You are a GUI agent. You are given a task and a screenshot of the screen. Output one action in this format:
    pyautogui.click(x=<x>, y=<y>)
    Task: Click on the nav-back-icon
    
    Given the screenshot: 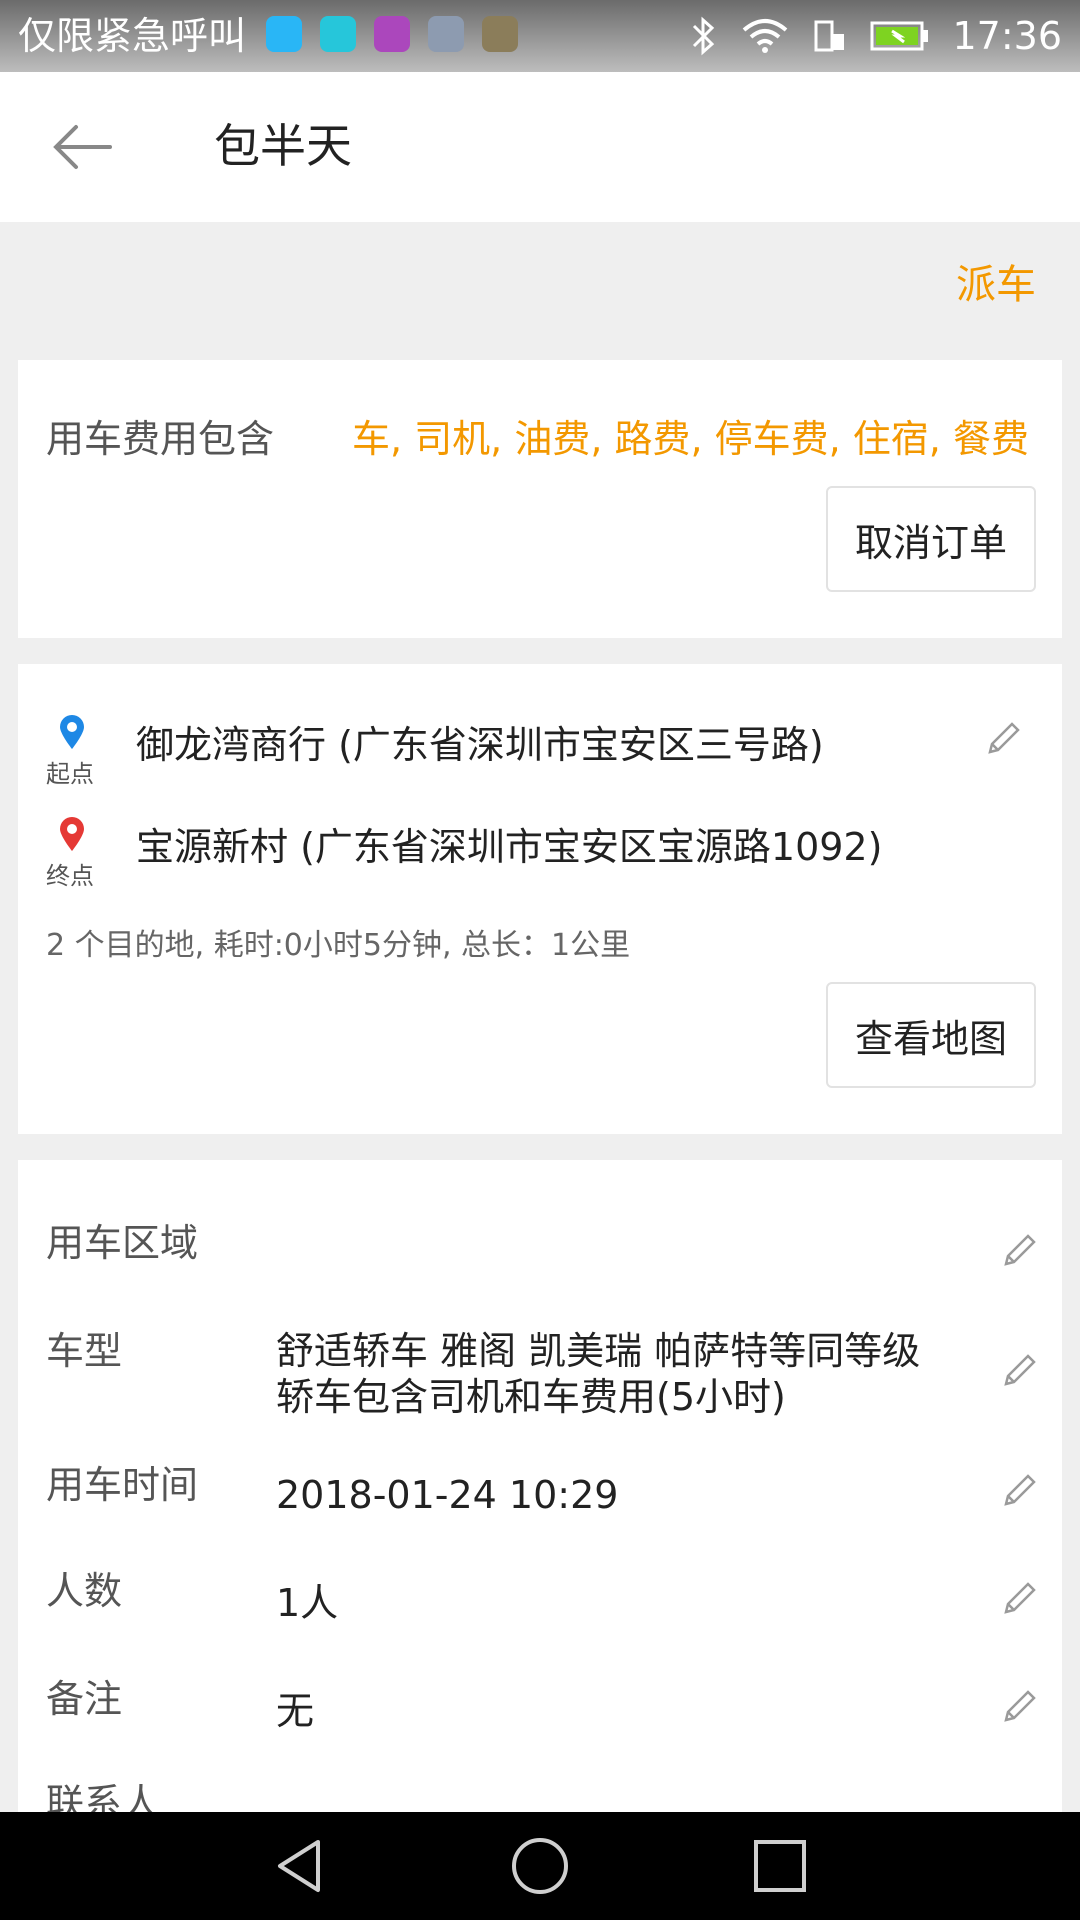 What is the action you would take?
    pyautogui.click(x=300, y=1866)
    